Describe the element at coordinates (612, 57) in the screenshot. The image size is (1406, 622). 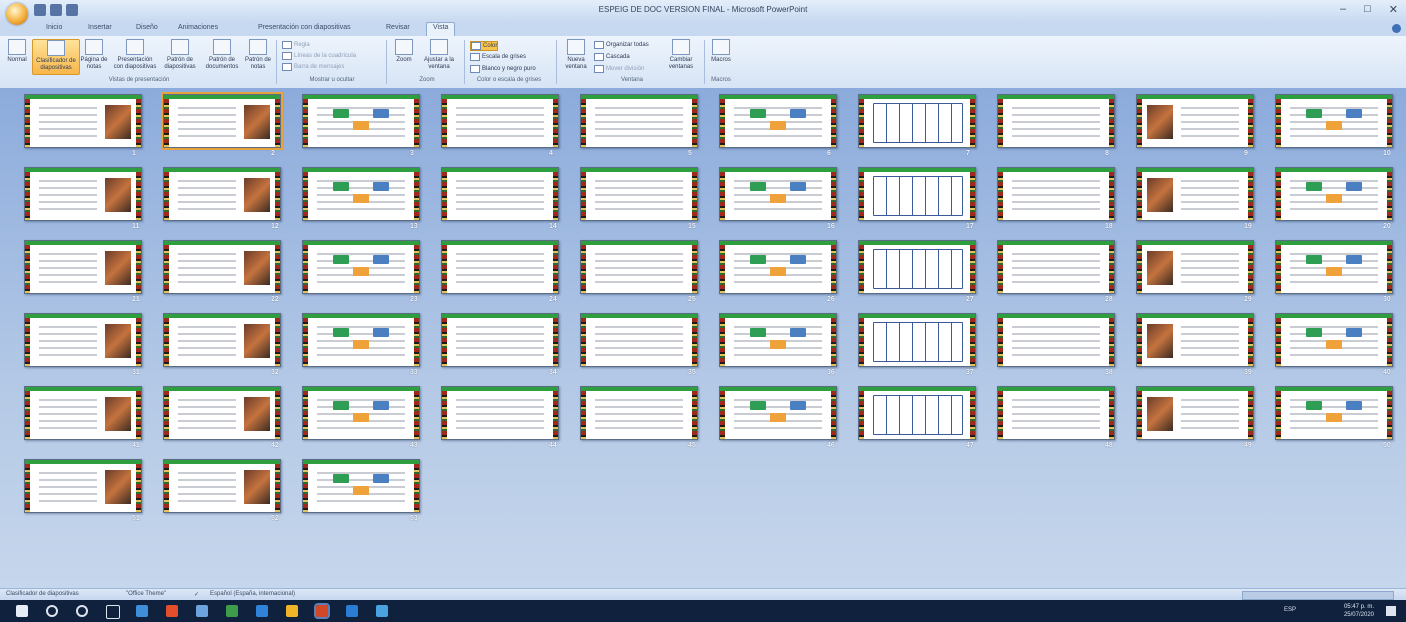
I see `cascade-button: Cascada` at that location.